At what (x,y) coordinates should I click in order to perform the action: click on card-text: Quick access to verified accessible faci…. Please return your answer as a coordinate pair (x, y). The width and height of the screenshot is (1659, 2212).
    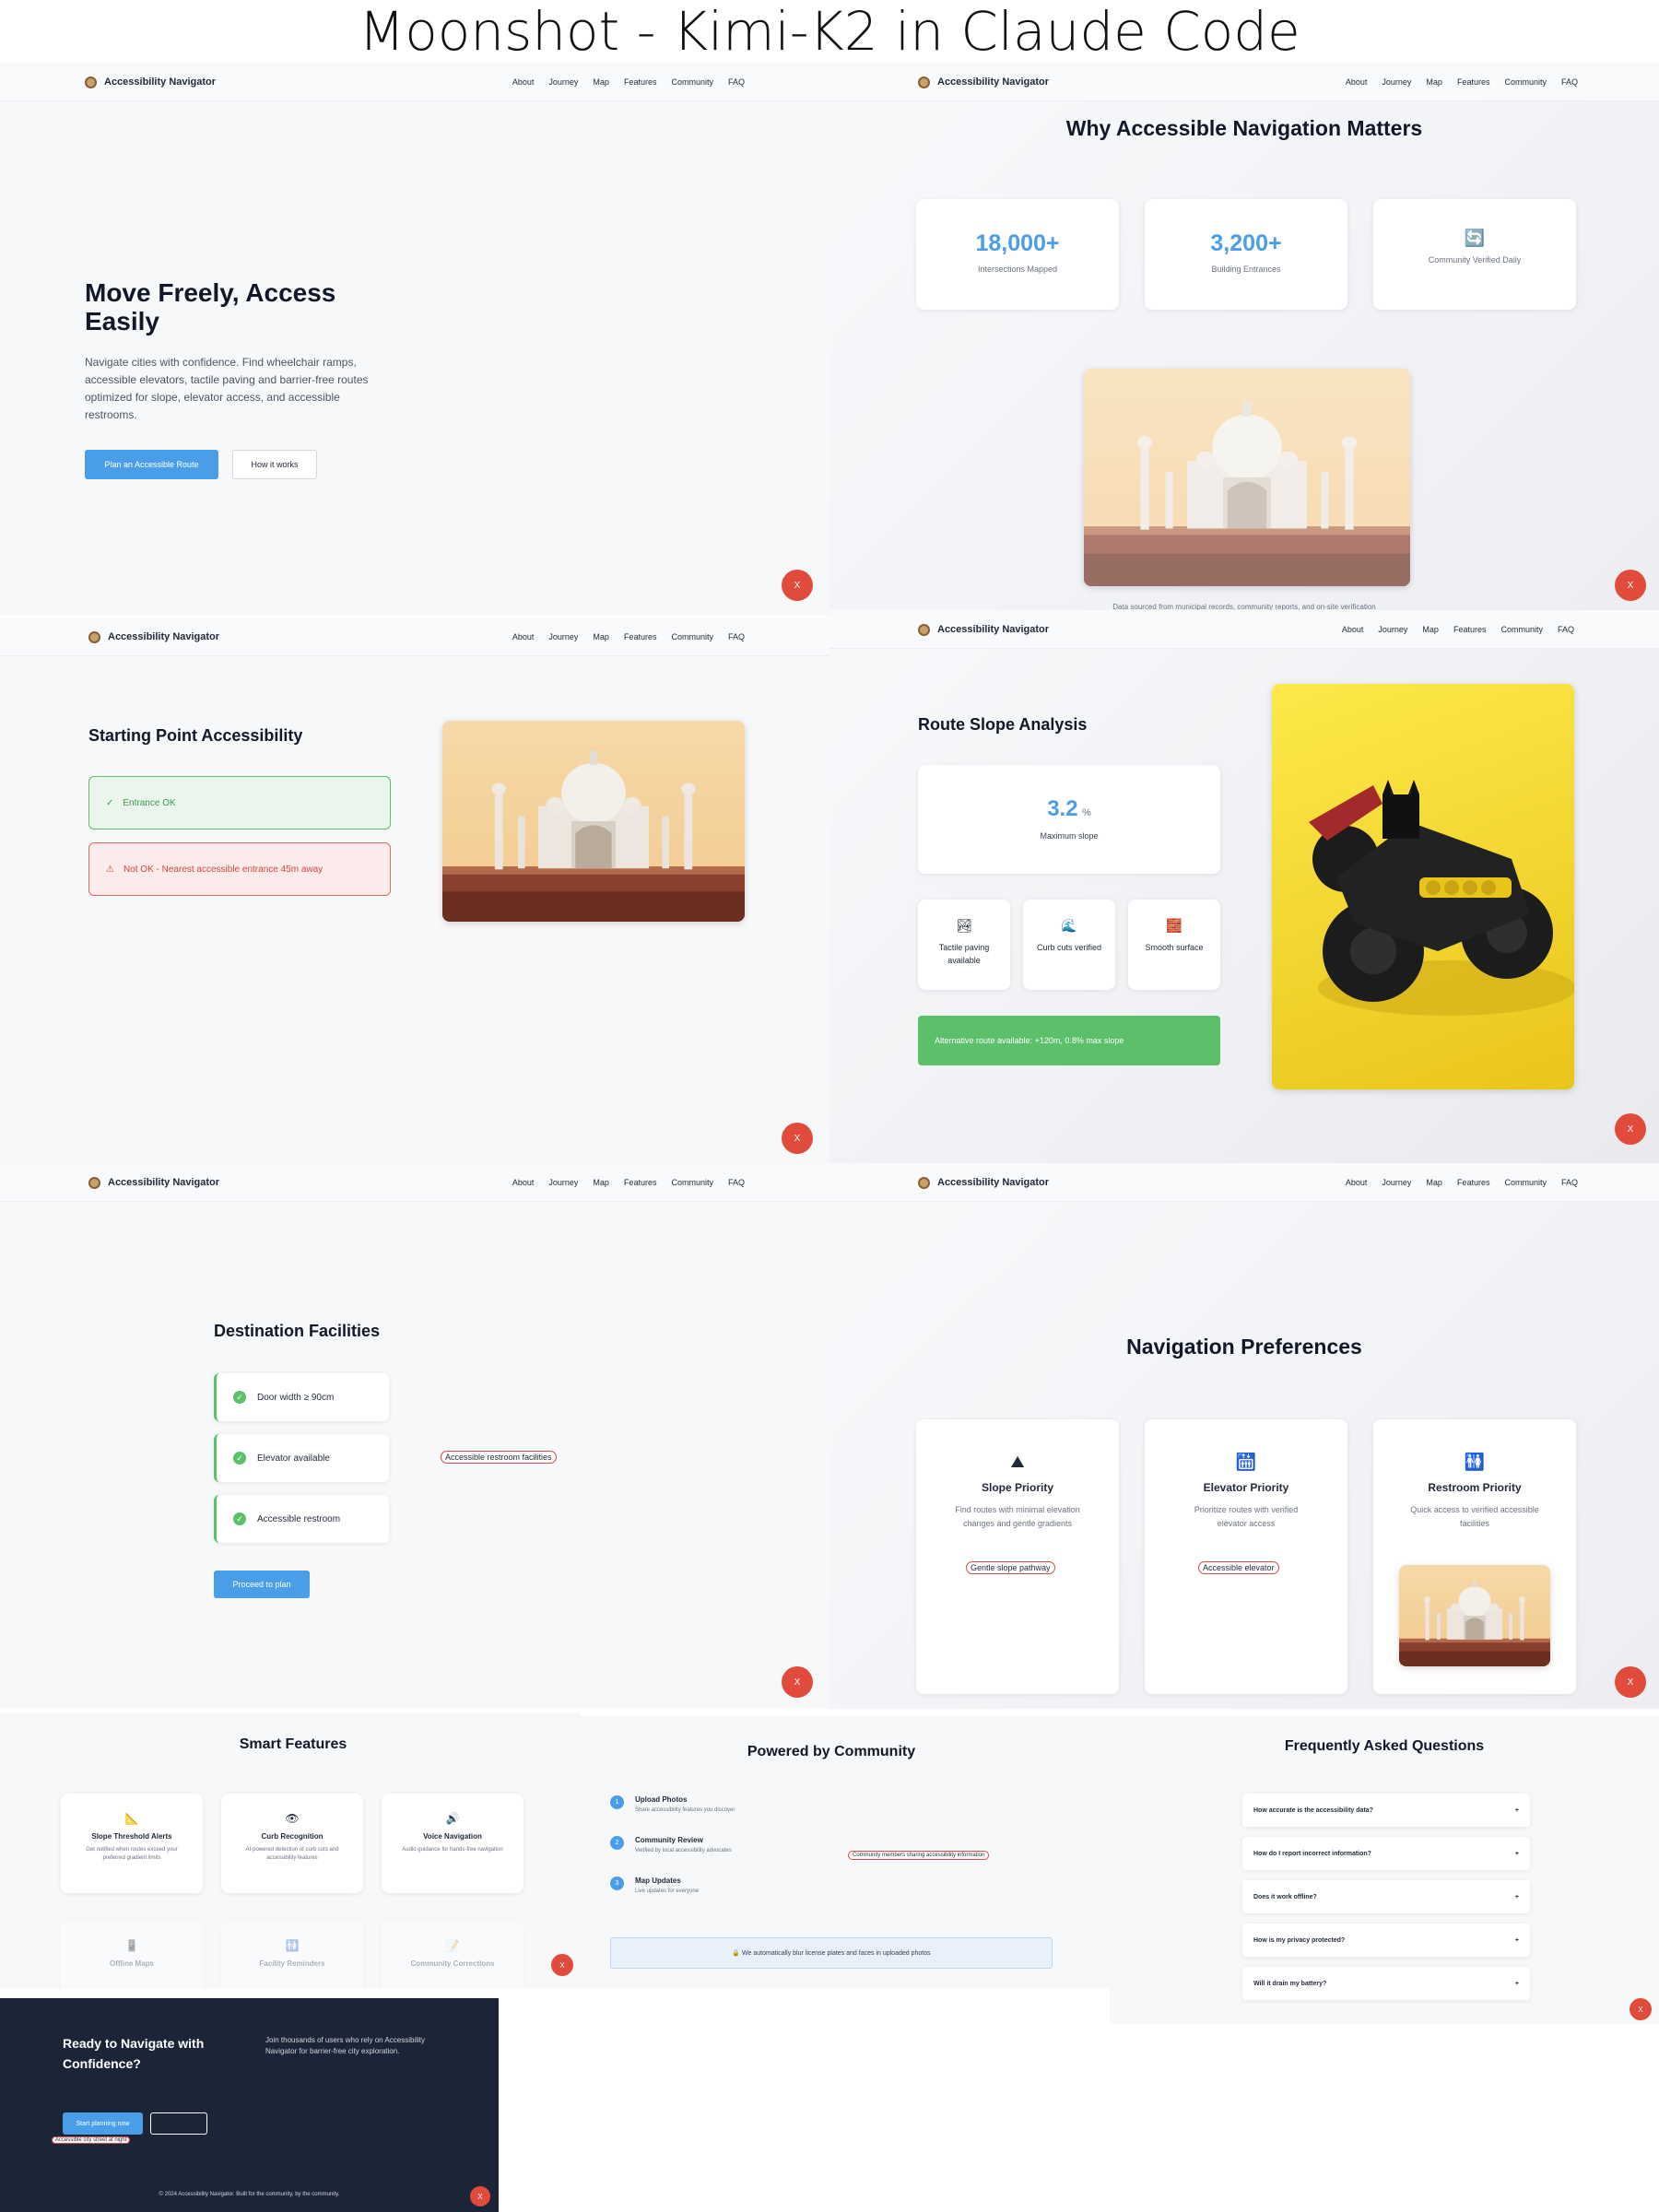
    Looking at the image, I should click on (1474, 1516).